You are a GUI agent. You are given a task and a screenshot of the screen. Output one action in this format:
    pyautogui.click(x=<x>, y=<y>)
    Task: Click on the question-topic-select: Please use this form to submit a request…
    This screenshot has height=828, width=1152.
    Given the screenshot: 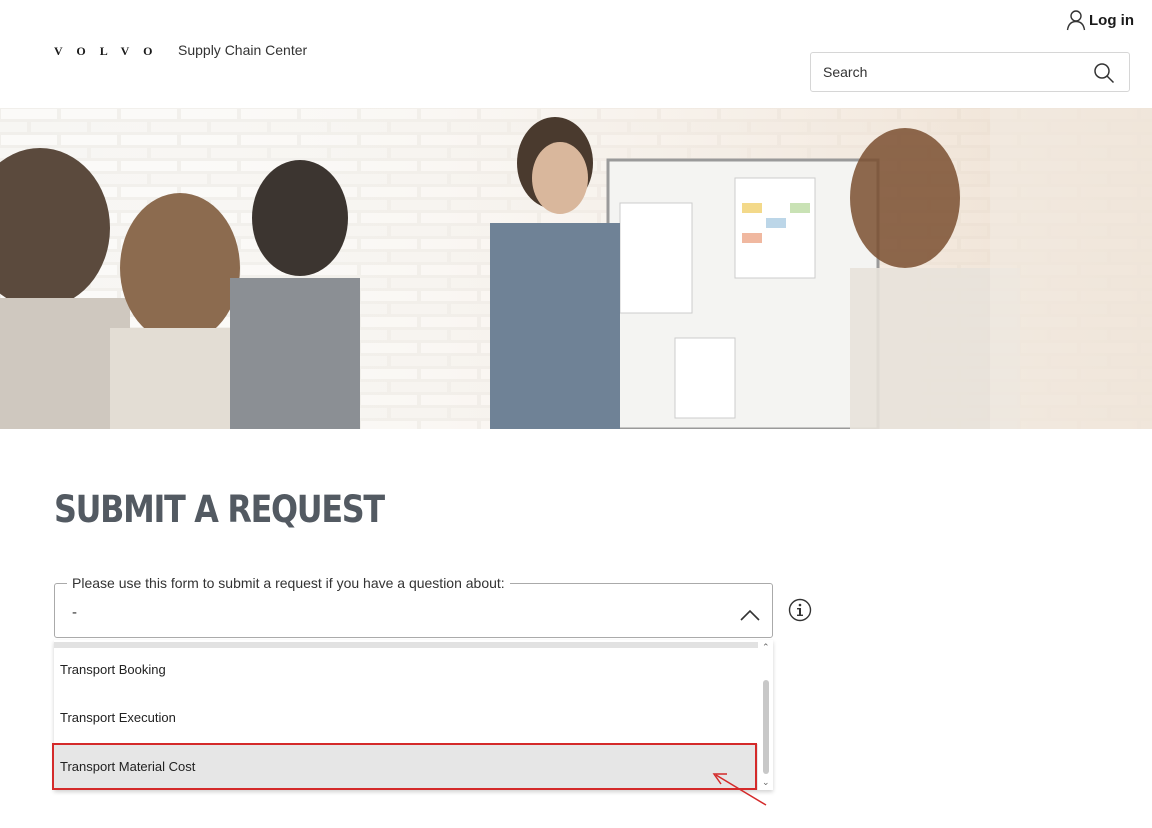 What is the action you would take?
    pyautogui.click(x=413, y=606)
    